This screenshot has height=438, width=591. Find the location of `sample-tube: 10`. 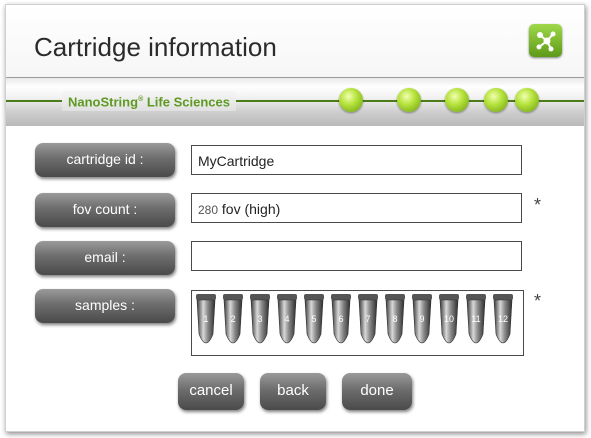

sample-tube: 10 is located at coordinates (449, 322).